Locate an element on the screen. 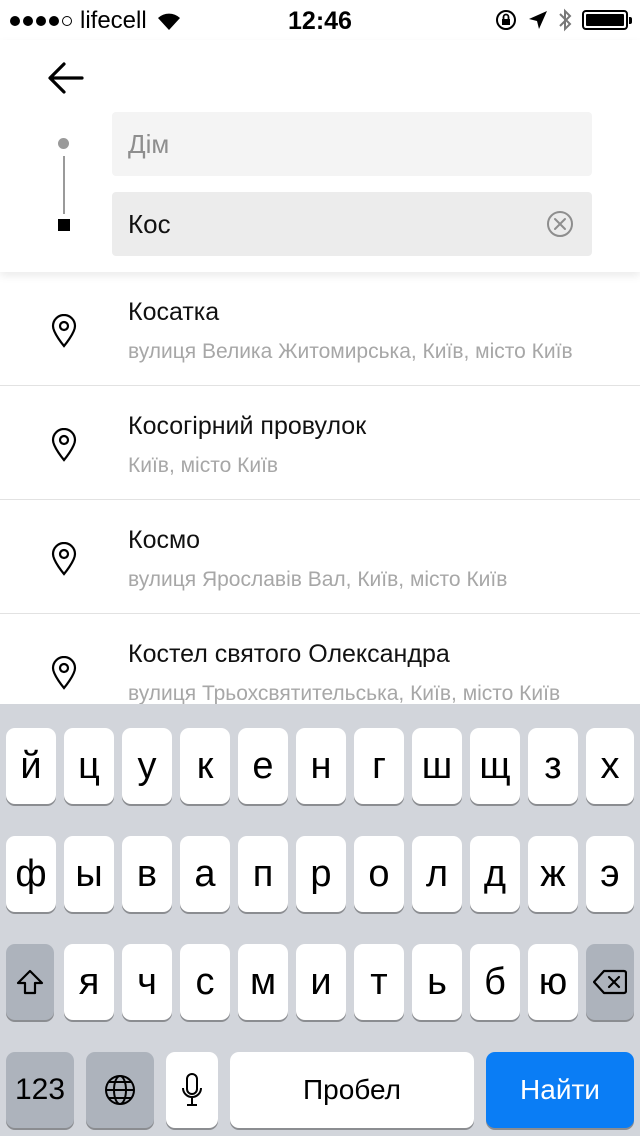  destination-field: Кос is located at coordinates (352, 224).